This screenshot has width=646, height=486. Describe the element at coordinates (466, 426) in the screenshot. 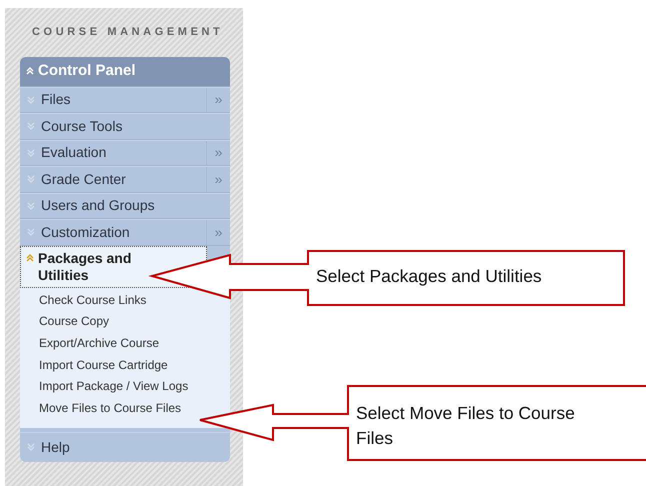

I see `callout-text: Select Move Files to Course Files` at that location.